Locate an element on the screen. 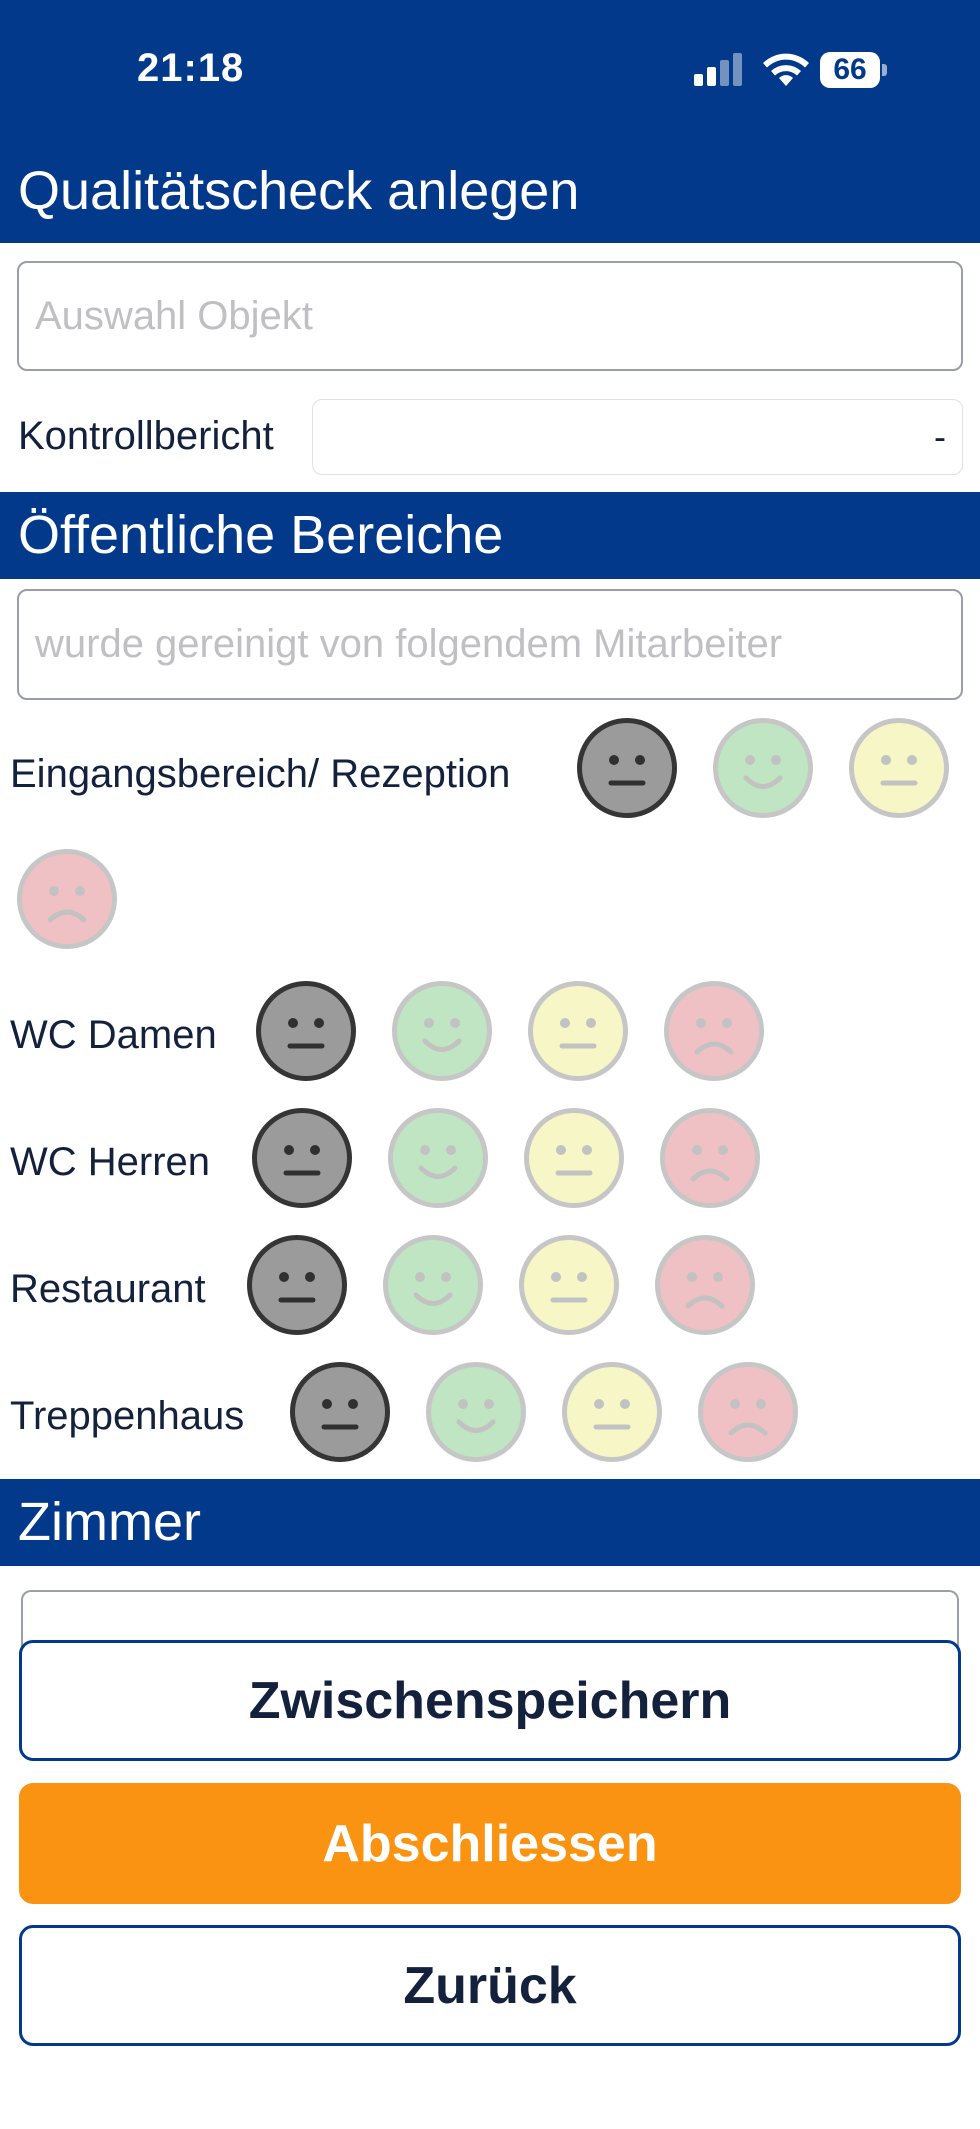 This screenshot has height=2129, width=980. rating-happy-green-entrance is located at coordinates (763, 768).